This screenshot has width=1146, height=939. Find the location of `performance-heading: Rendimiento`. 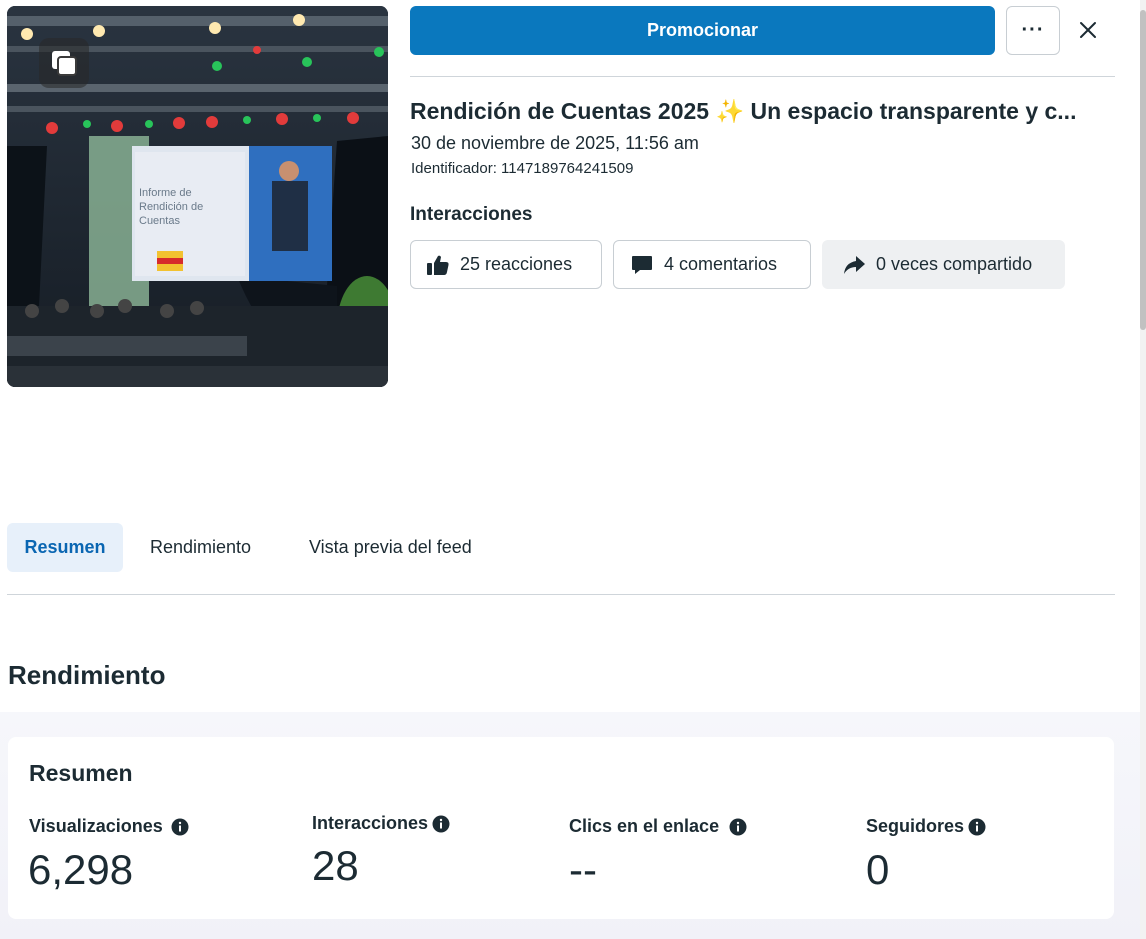

performance-heading: Rendimiento is located at coordinates (87, 675).